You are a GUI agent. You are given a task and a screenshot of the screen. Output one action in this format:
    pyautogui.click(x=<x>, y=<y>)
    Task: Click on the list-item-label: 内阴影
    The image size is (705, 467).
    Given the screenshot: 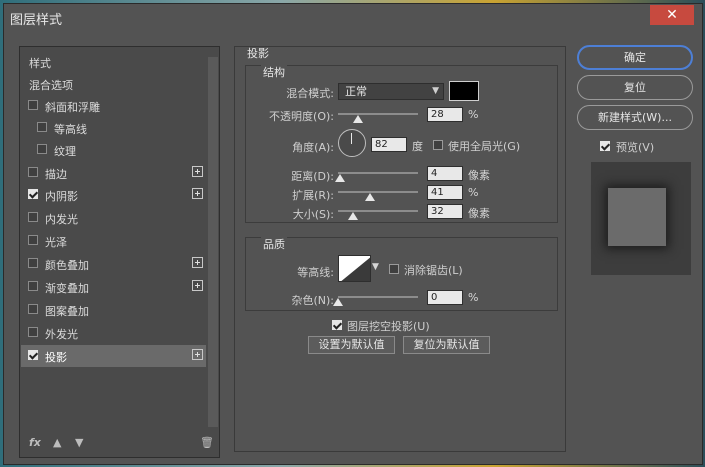 What is the action you would take?
    pyautogui.click(x=61, y=196)
    